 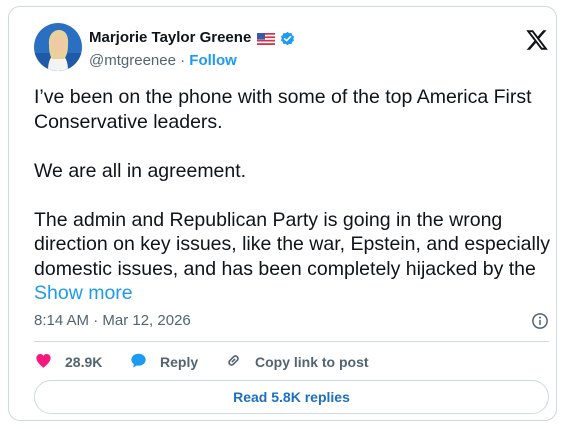 I want to click on verified-badge-icon, so click(x=287, y=38).